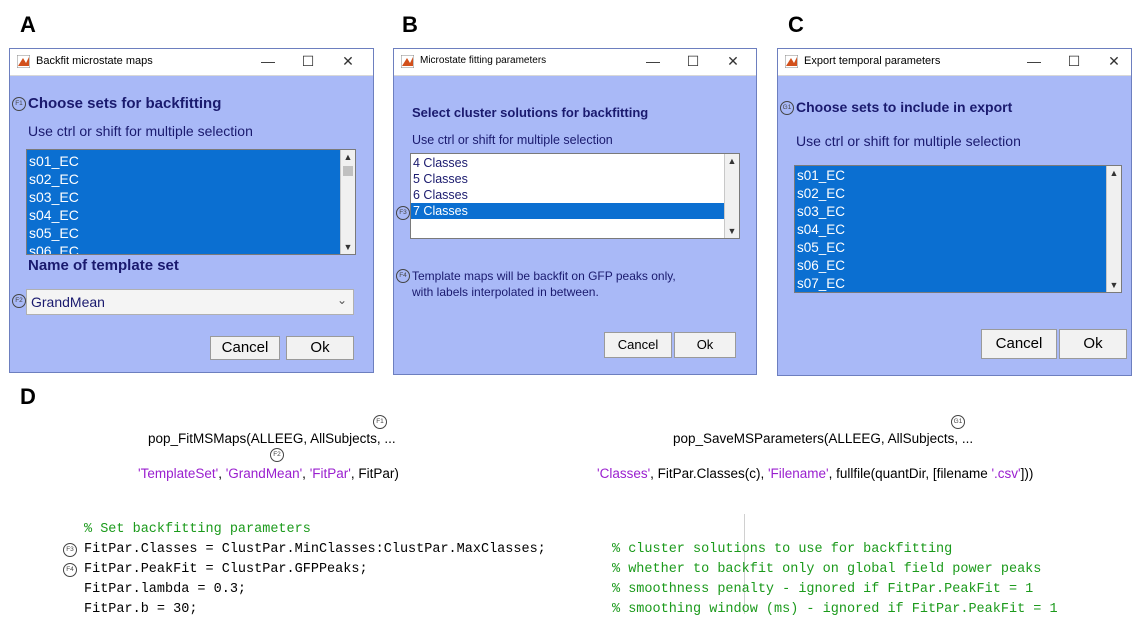 The image size is (1135, 620). What do you see at coordinates (954, 62) in the screenshot?
I see `title-bar: Export temporal parameters — ☐ ✕` at bounding box center [954, 62].